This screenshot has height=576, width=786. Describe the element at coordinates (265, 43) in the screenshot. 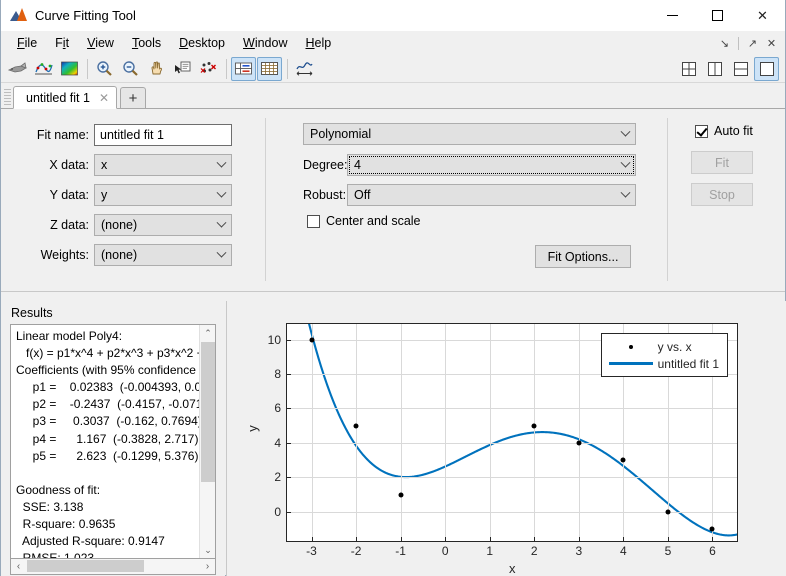

I see `menu-window: Window` at that location.